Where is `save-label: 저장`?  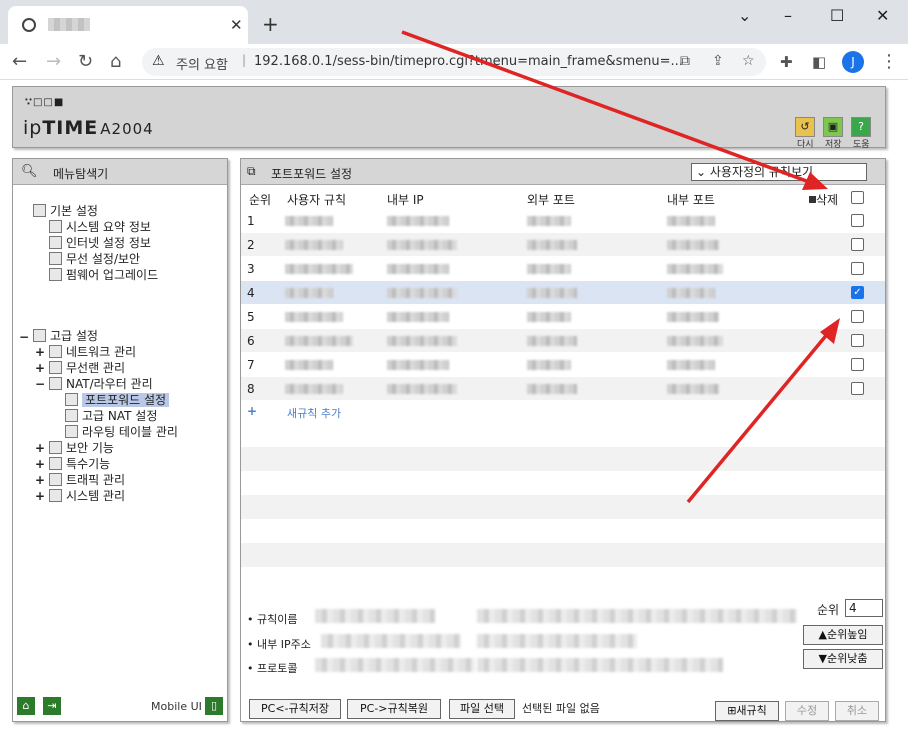 save-label: 저장 is located at coordinates (833, 143).